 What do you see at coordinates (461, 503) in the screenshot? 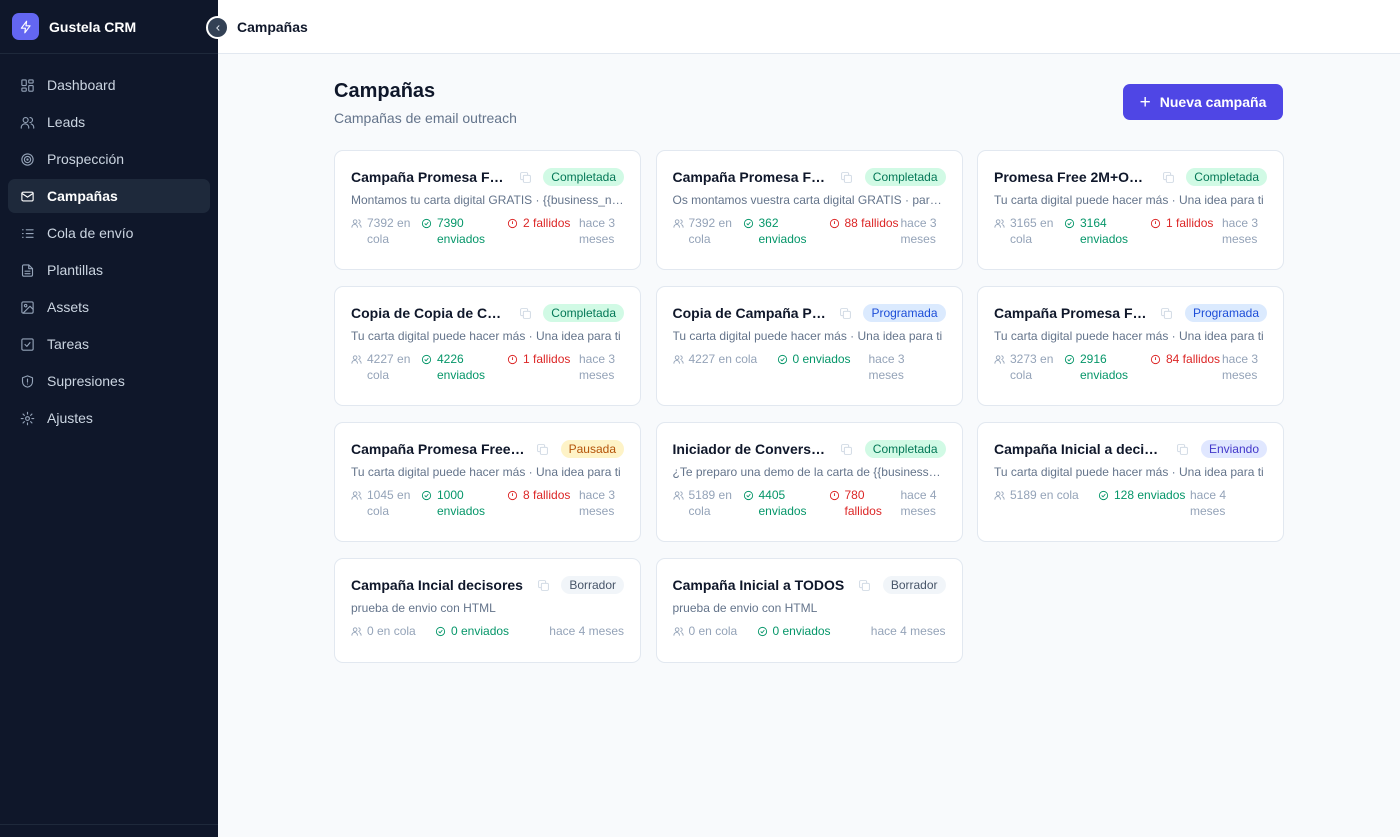
I see `sent-count: 1000 enviados` at bounding box center [461, 503].